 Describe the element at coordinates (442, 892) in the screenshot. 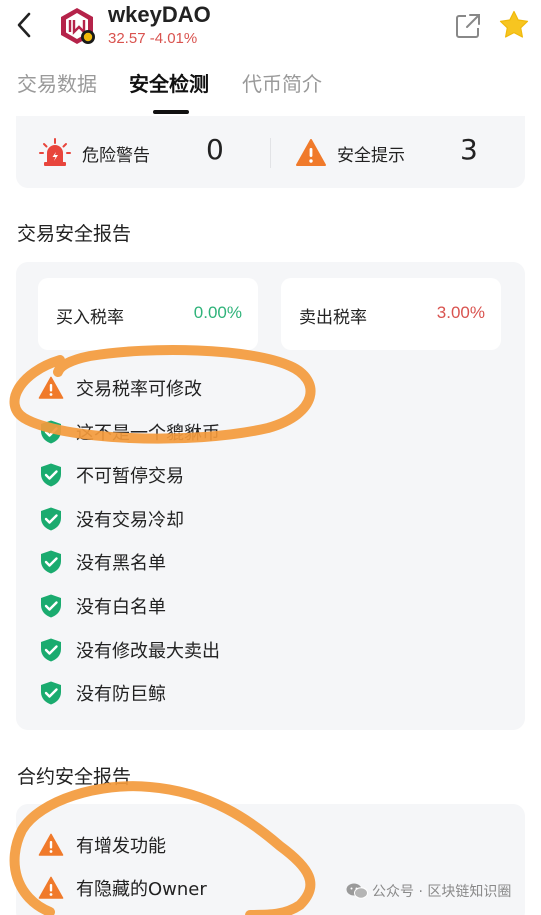

I see `watermark-text: 公众号 · 区块链知识圈` at that location.